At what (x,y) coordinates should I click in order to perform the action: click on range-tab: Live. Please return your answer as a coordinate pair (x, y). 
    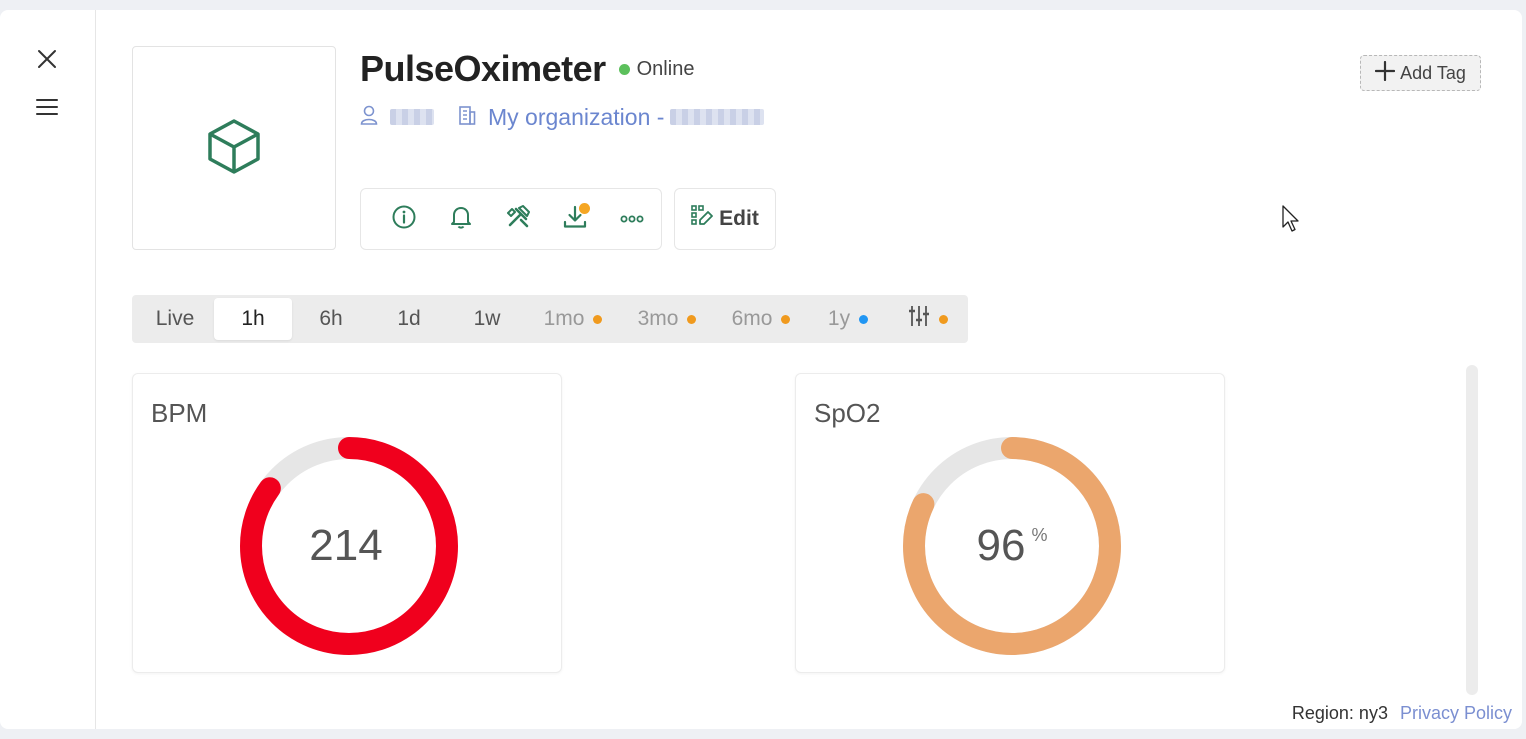
    Looking at the image, I should click on (175, 319).